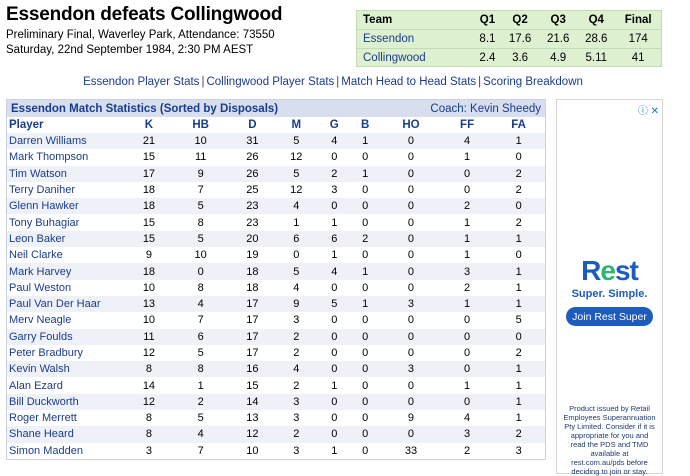  Describe the element at coordinates (596, 39) in the screenshot. I see `scoreboard-cell: 28.6` at that location.